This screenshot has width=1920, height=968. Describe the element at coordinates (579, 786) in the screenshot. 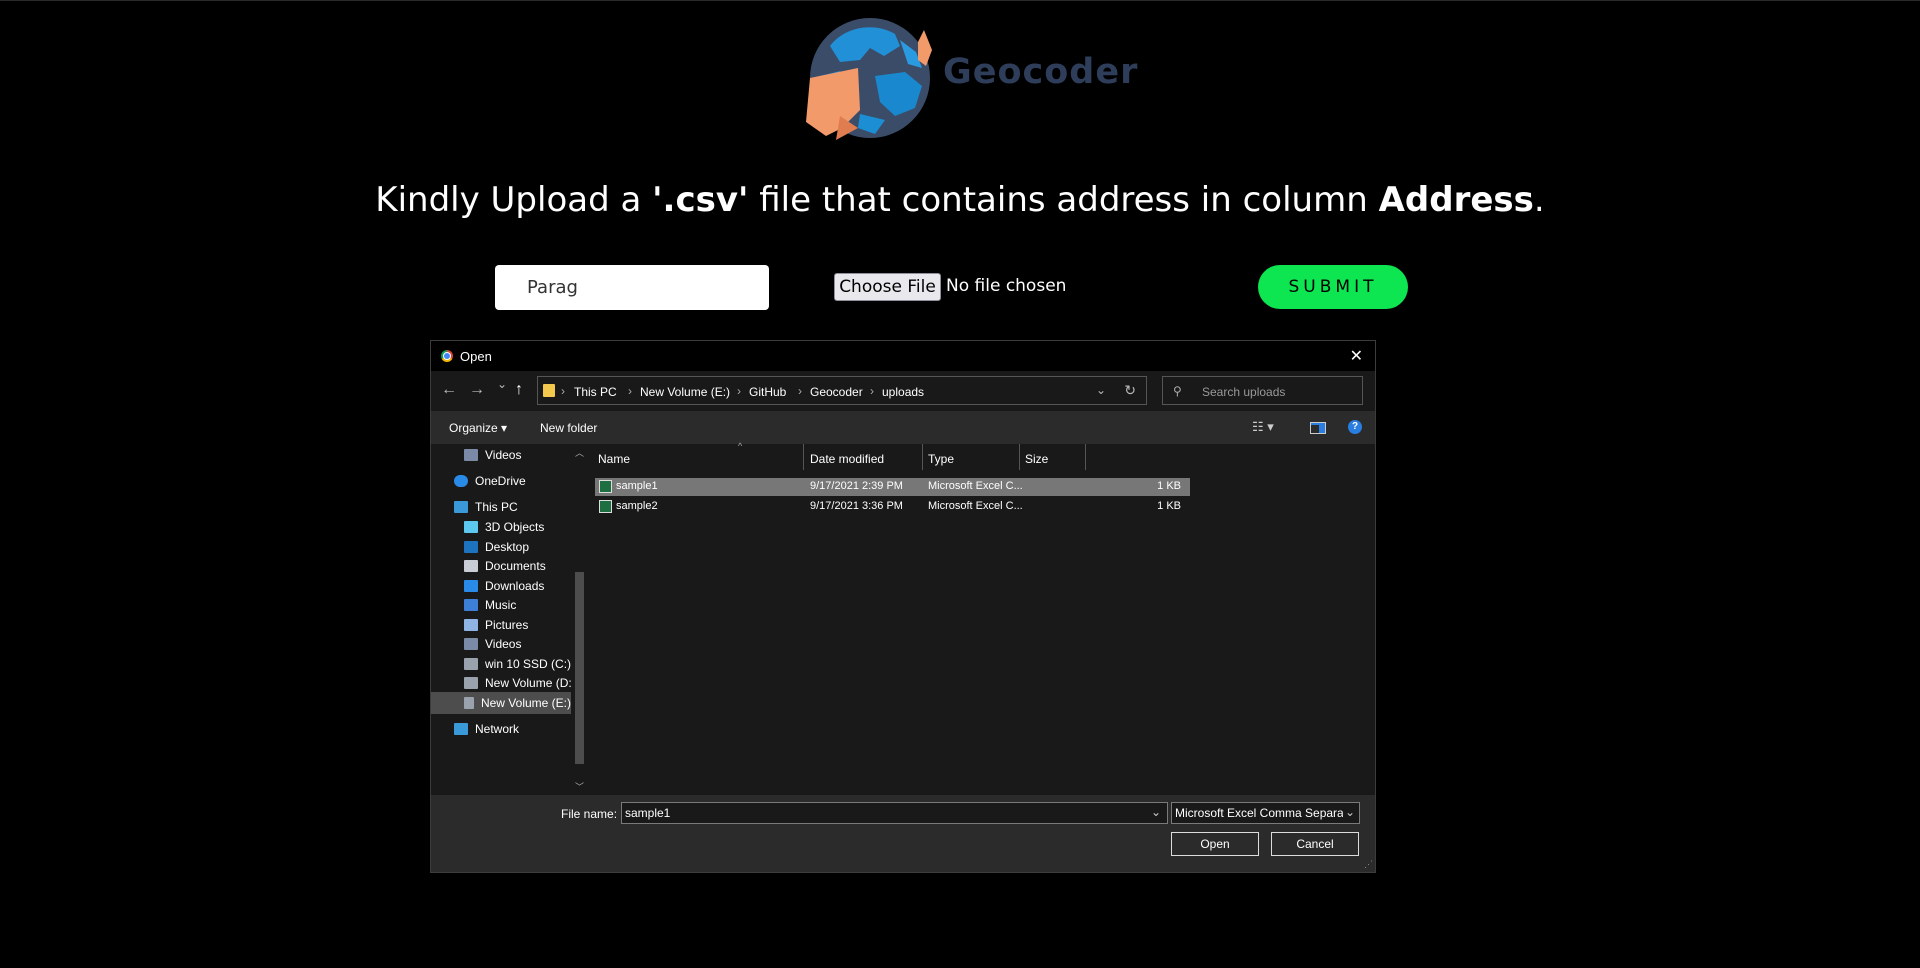

I see `scroll-down-icon: ﹀` at that location.